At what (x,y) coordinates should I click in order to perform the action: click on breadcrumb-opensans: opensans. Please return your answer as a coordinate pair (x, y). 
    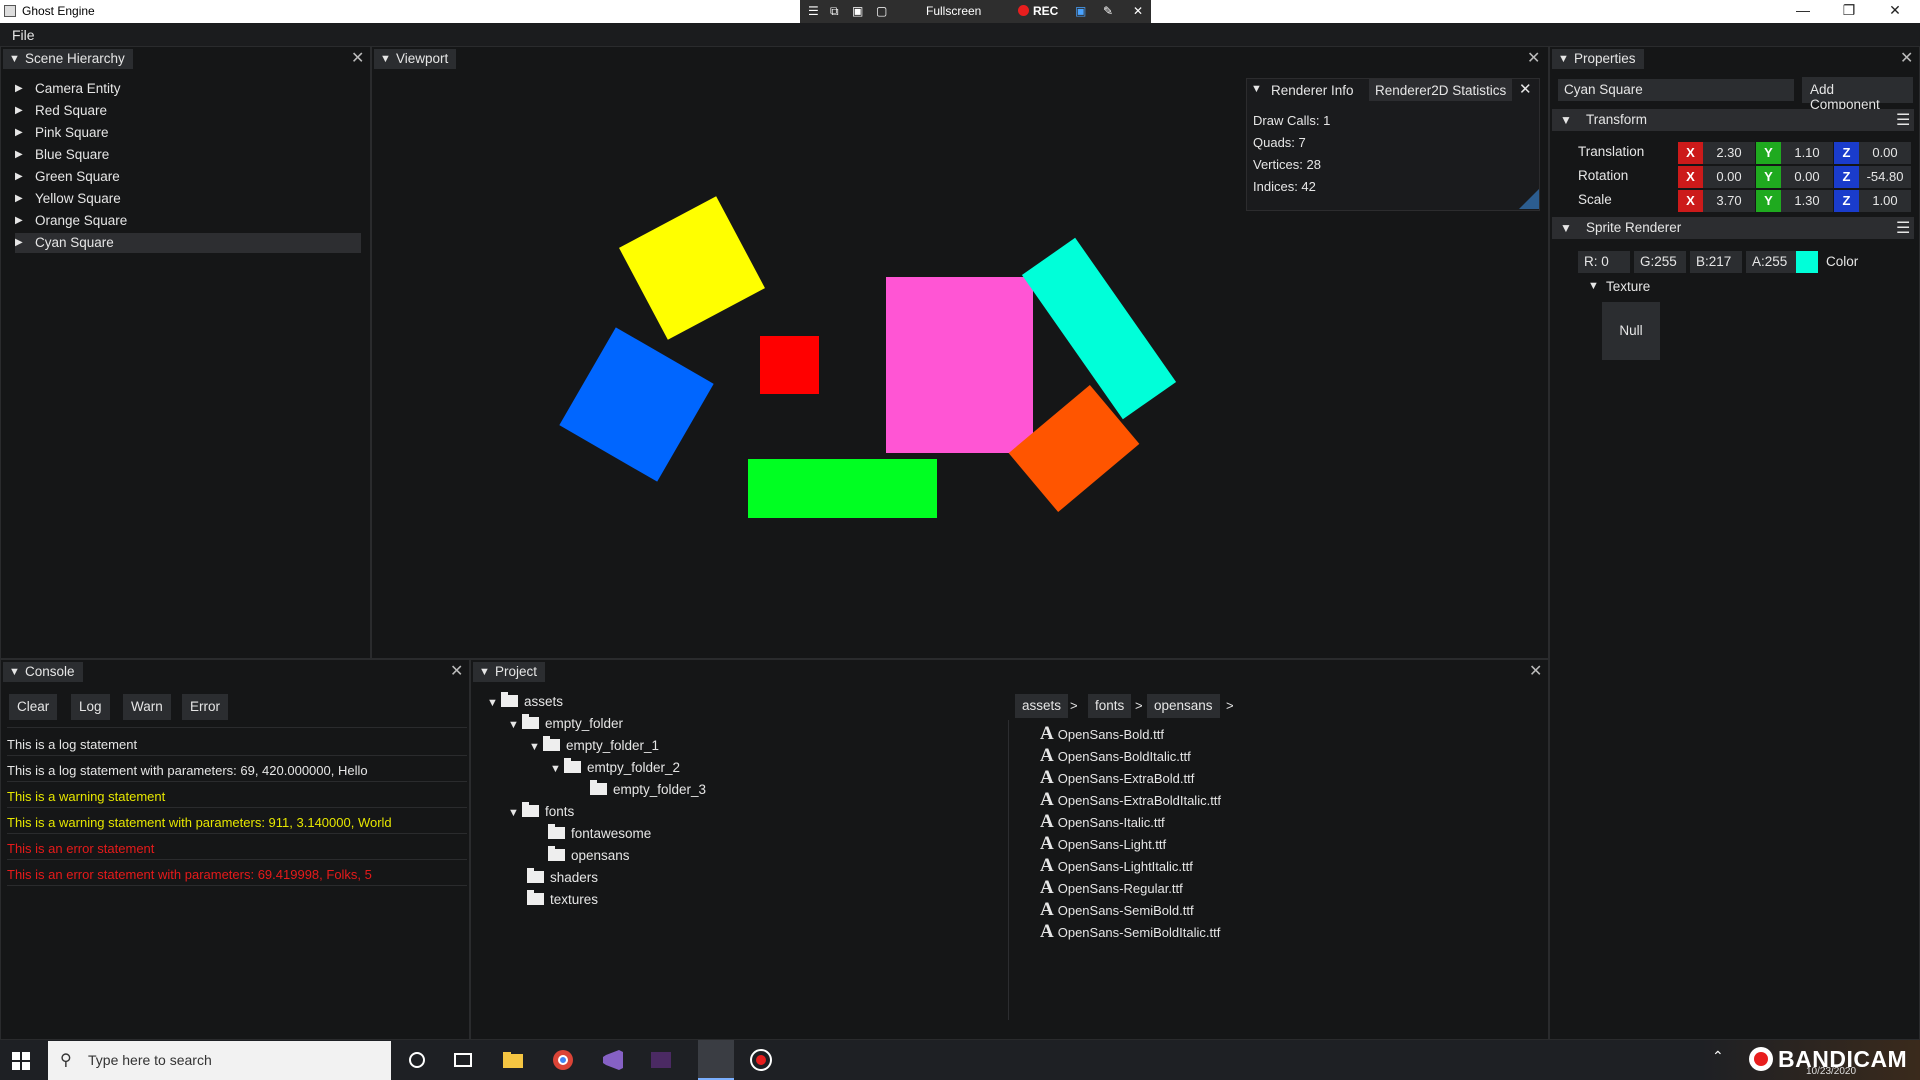
    Looking at the image, I should click on (1183, 706).